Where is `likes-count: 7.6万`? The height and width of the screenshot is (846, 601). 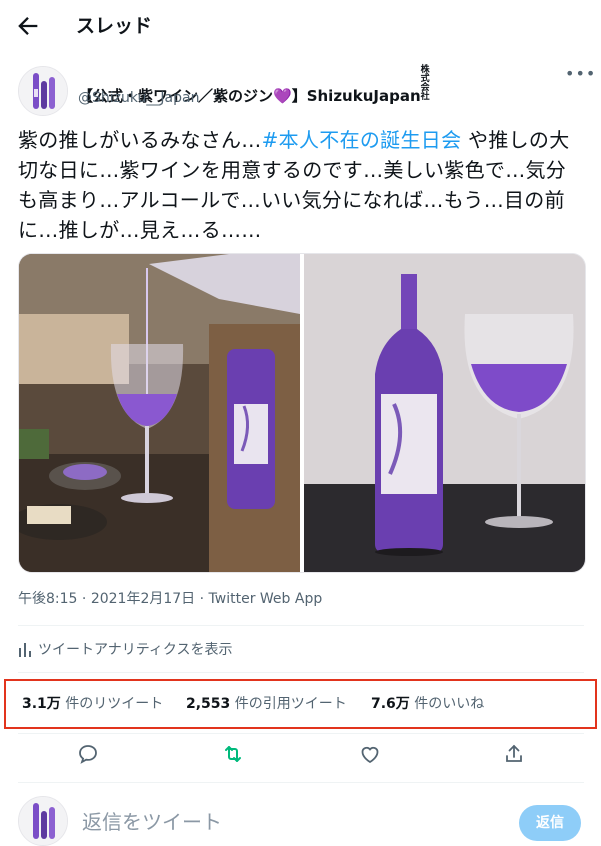 likes-count: 7.6万 is located at coordinates (390, 704).